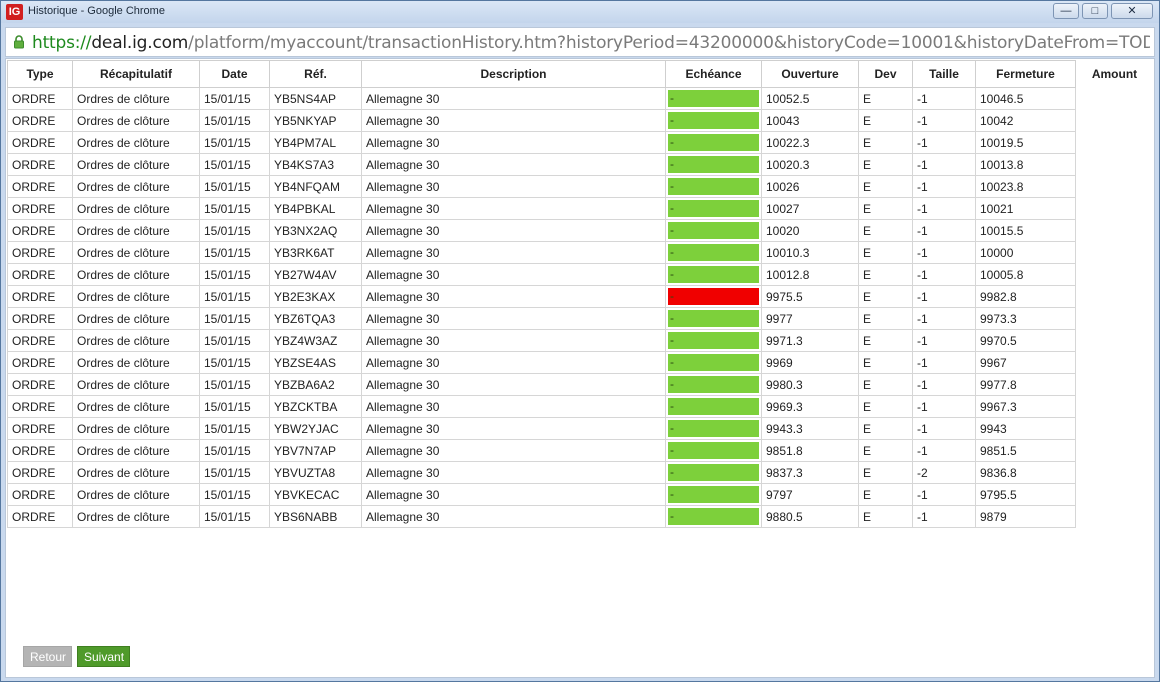 This screenshot has width=1160, height=682. Describe the element at coordinates (885, 74) in the screenshot. I see `header-dev: Dev` at that location.